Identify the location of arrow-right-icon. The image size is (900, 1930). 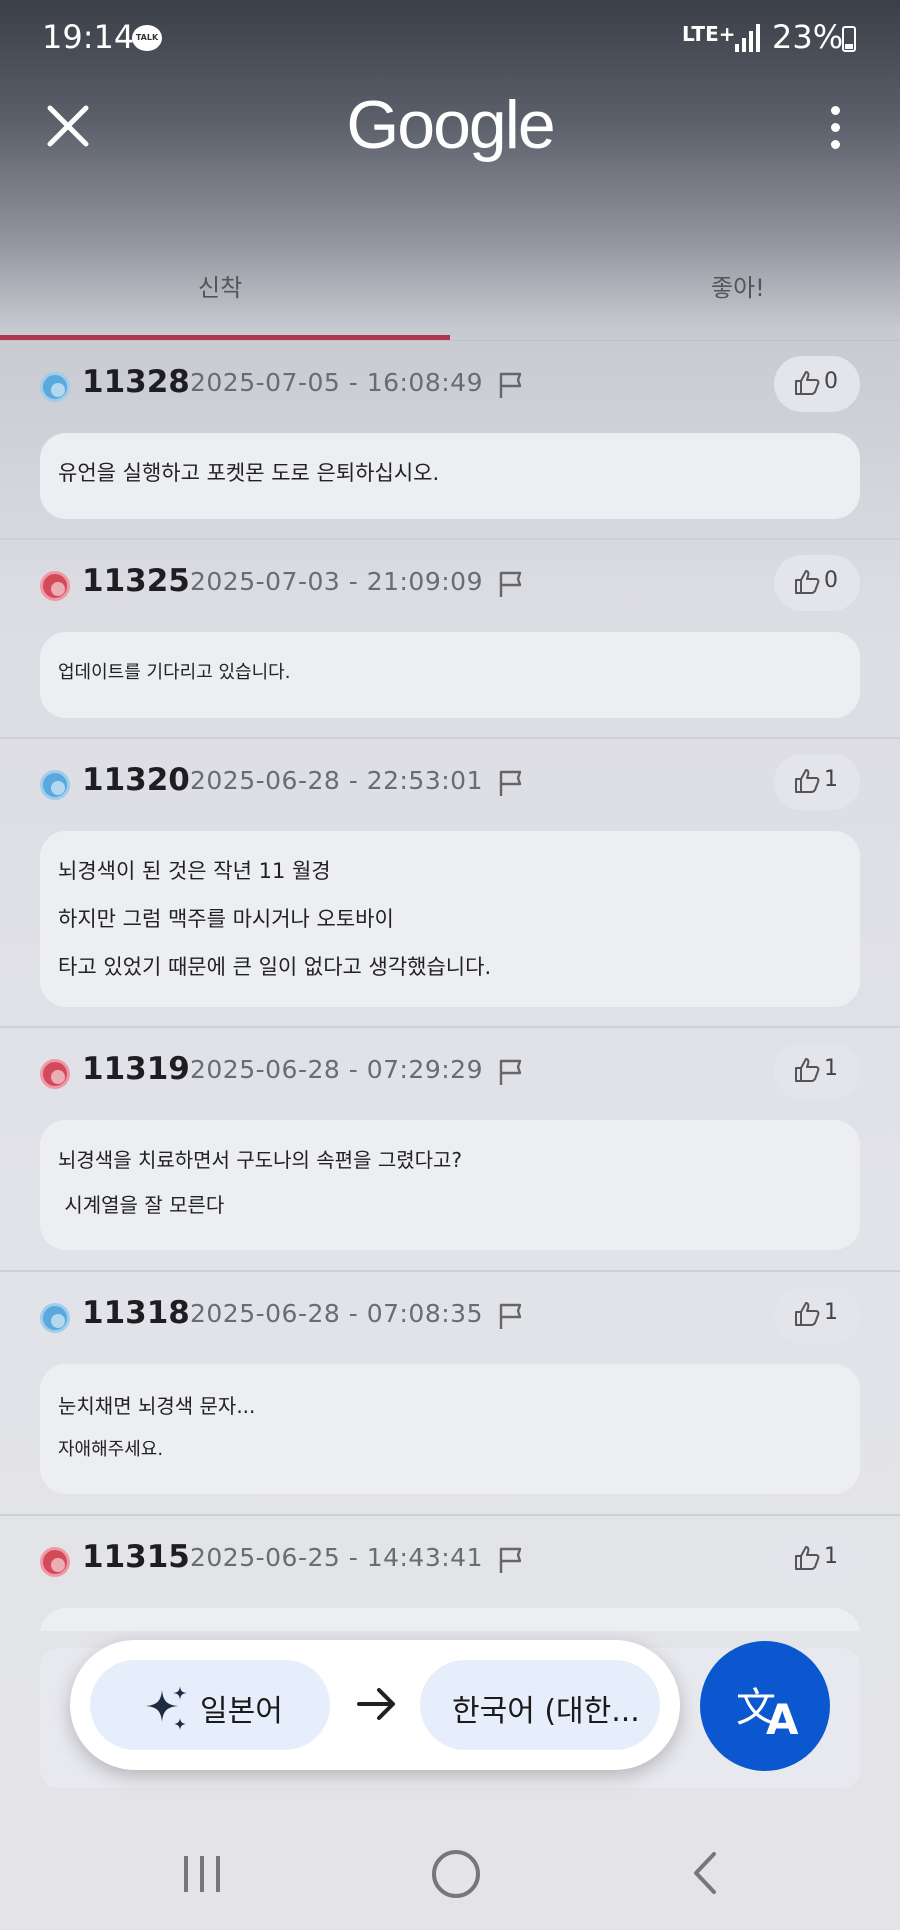
(376, 1704).